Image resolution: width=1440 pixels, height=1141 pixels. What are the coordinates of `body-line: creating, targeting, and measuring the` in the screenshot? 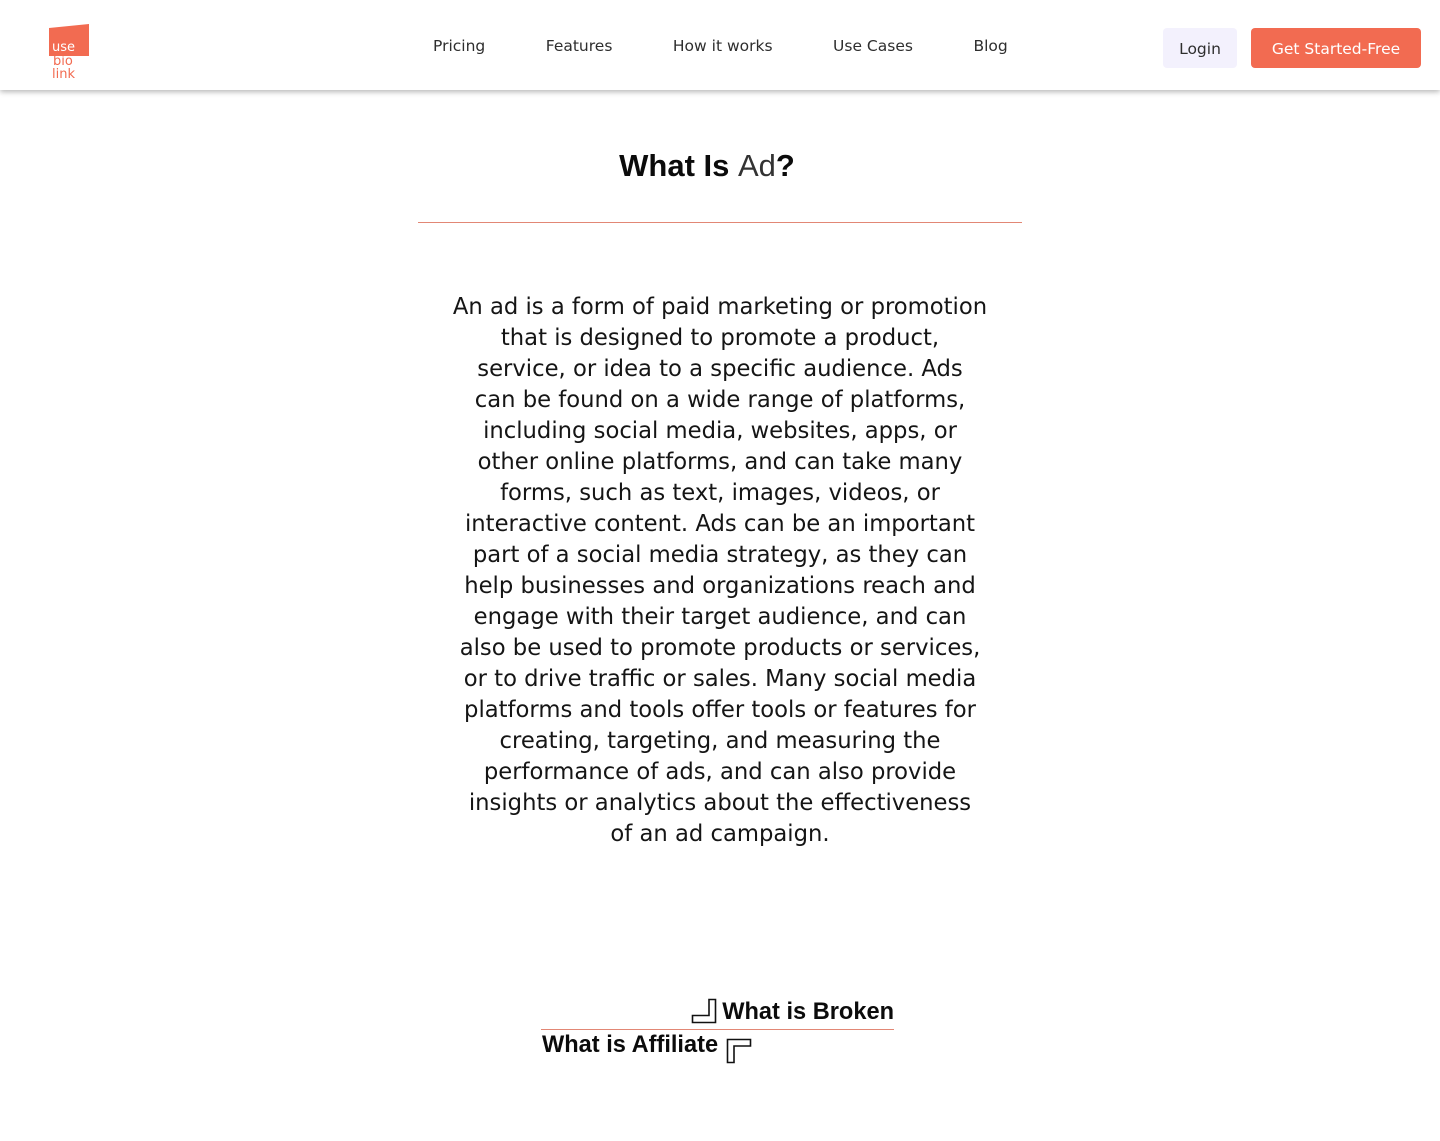 It's located at (720, 741).